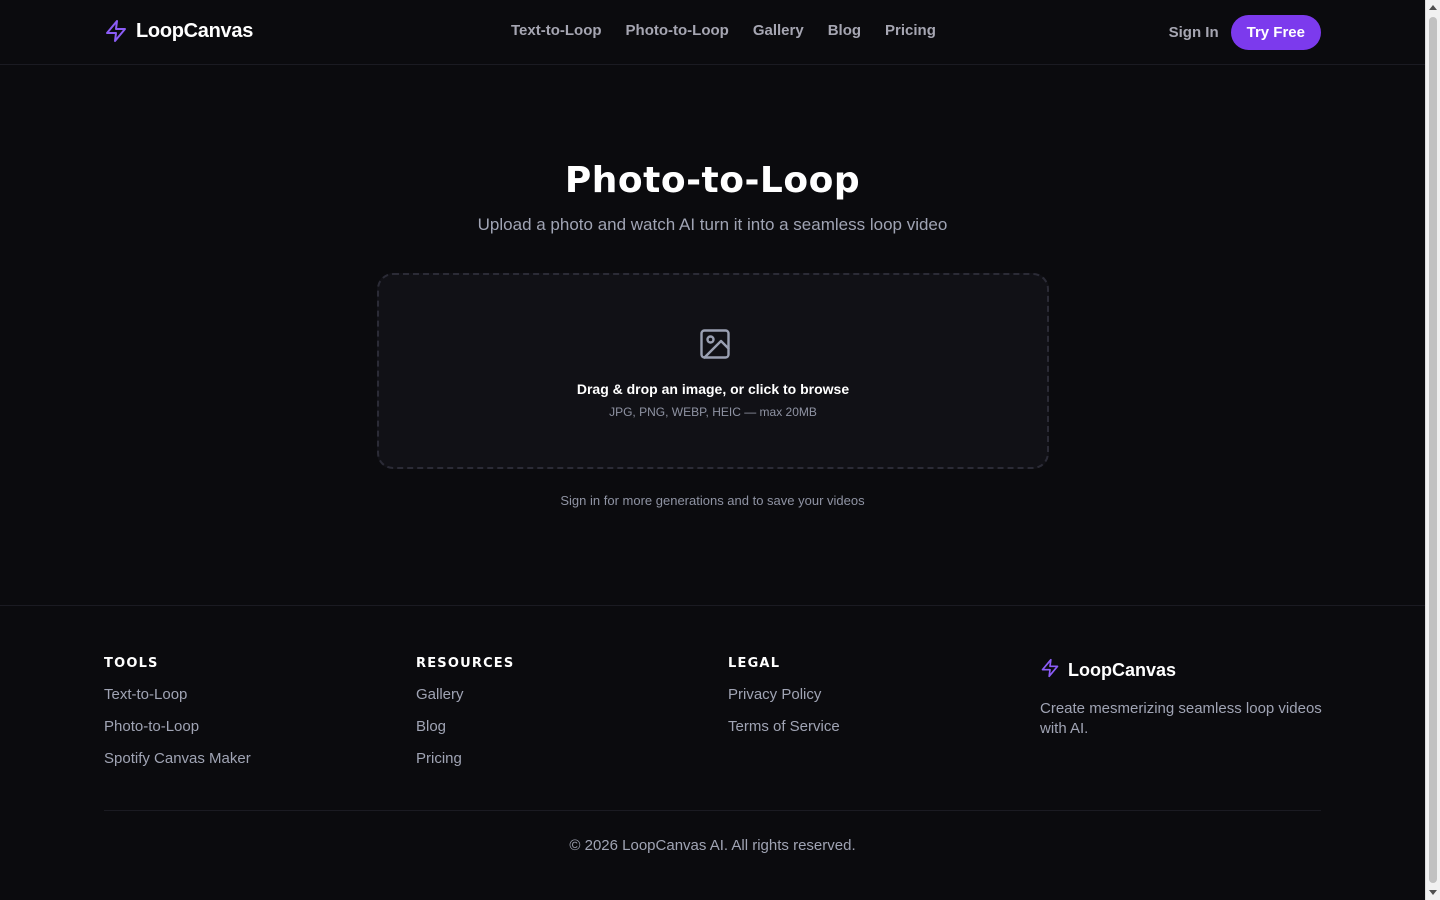  I want to click on footer-brand-name: LoopCanvas, so click(1122, 670).